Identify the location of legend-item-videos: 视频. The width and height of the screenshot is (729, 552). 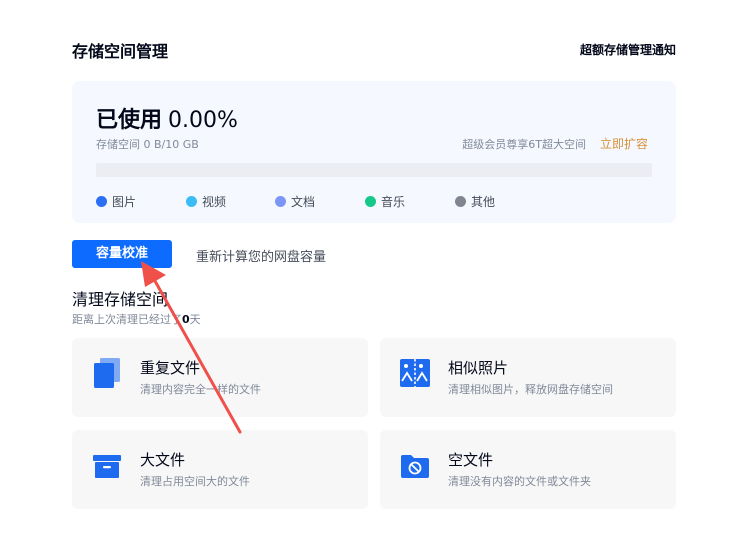
(206, 201).